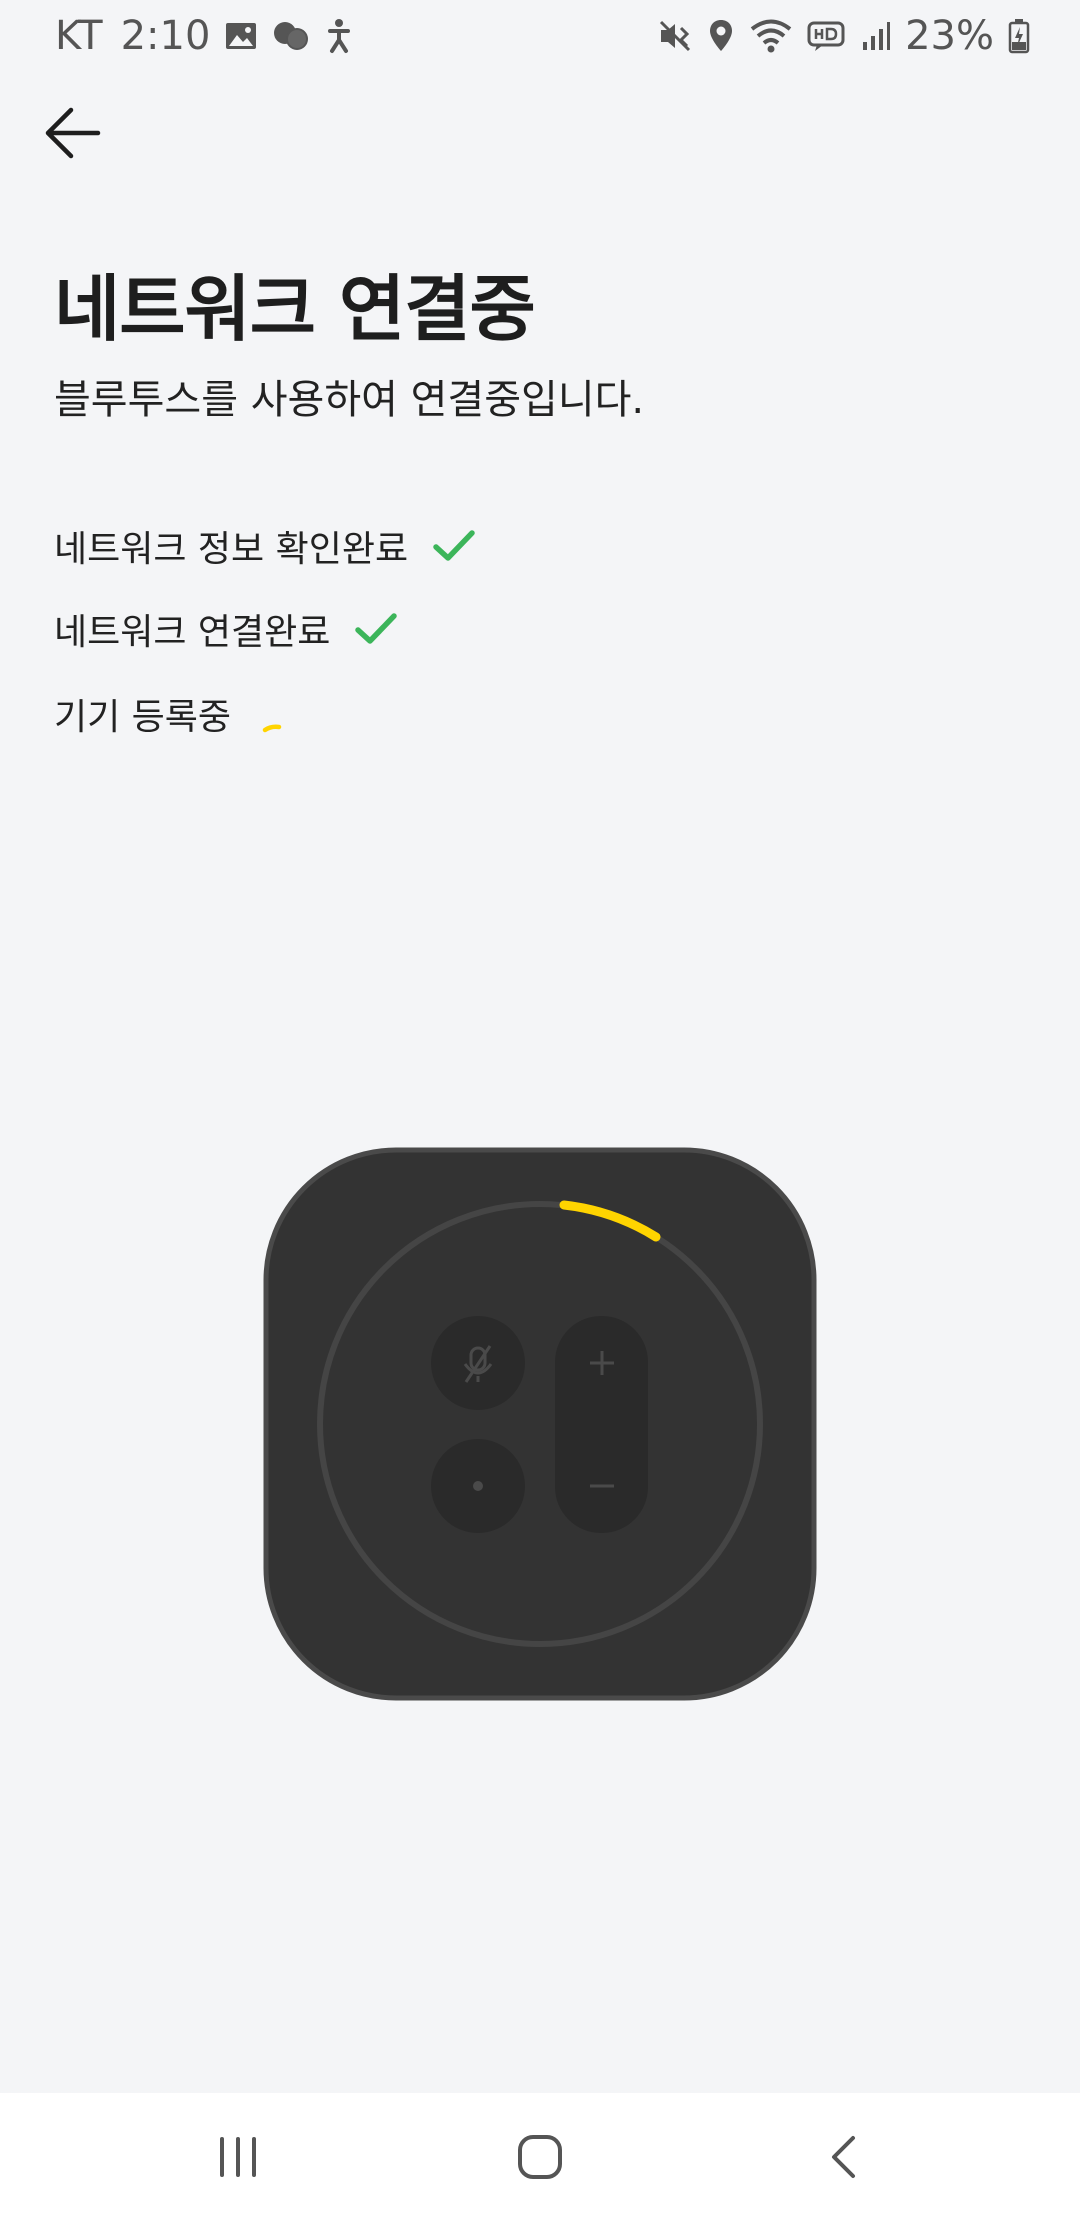  I want to click on battery-percentage: 23%, so click(949, 36).